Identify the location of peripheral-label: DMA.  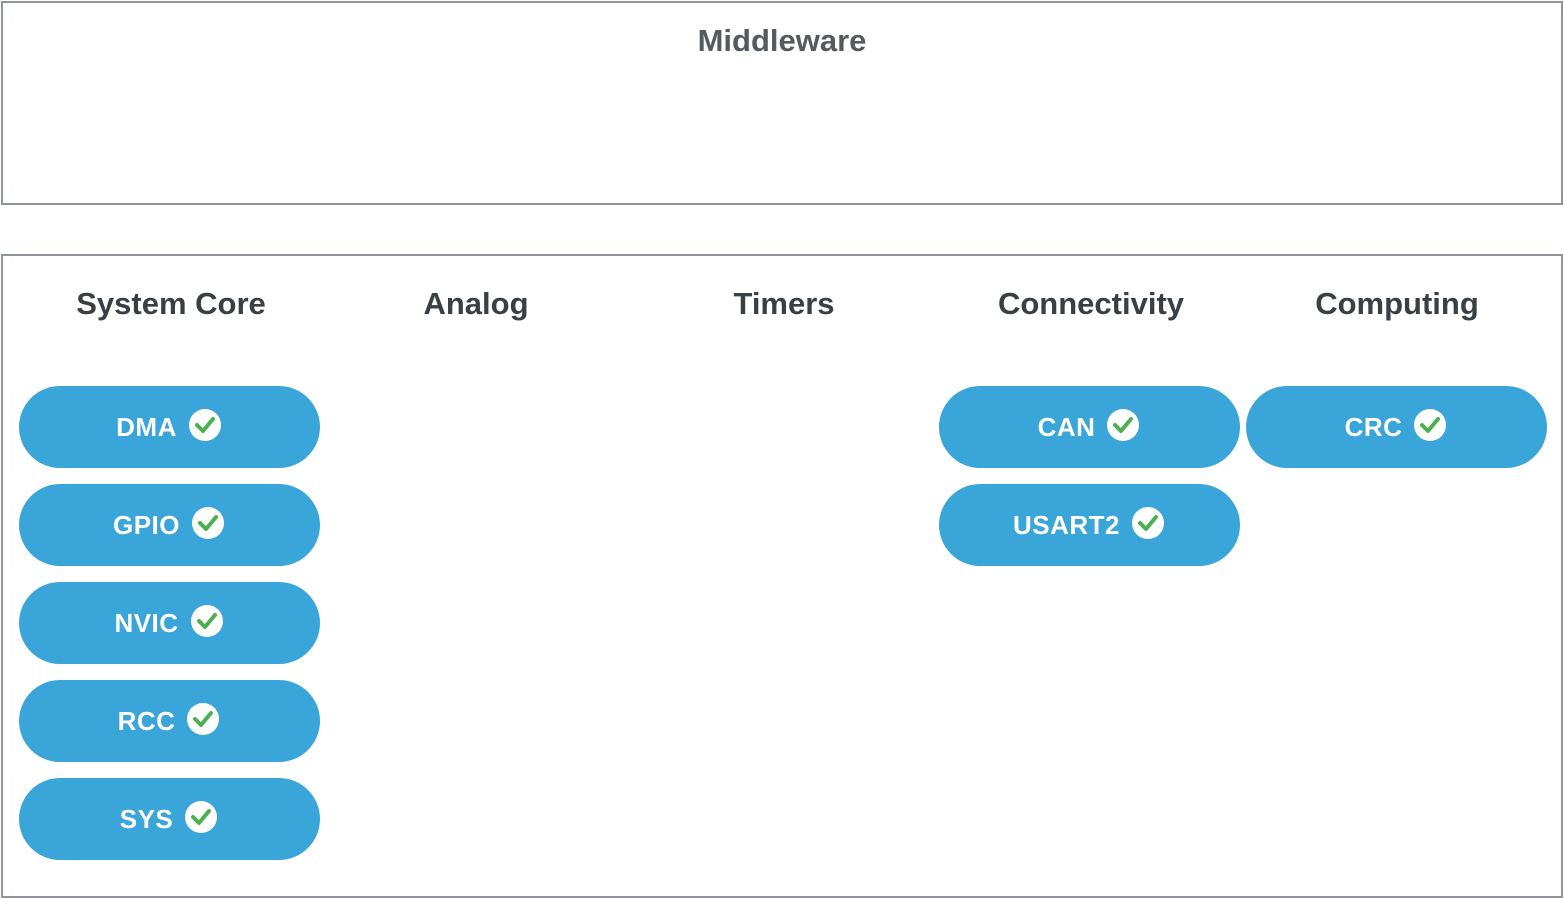
(146, 426).